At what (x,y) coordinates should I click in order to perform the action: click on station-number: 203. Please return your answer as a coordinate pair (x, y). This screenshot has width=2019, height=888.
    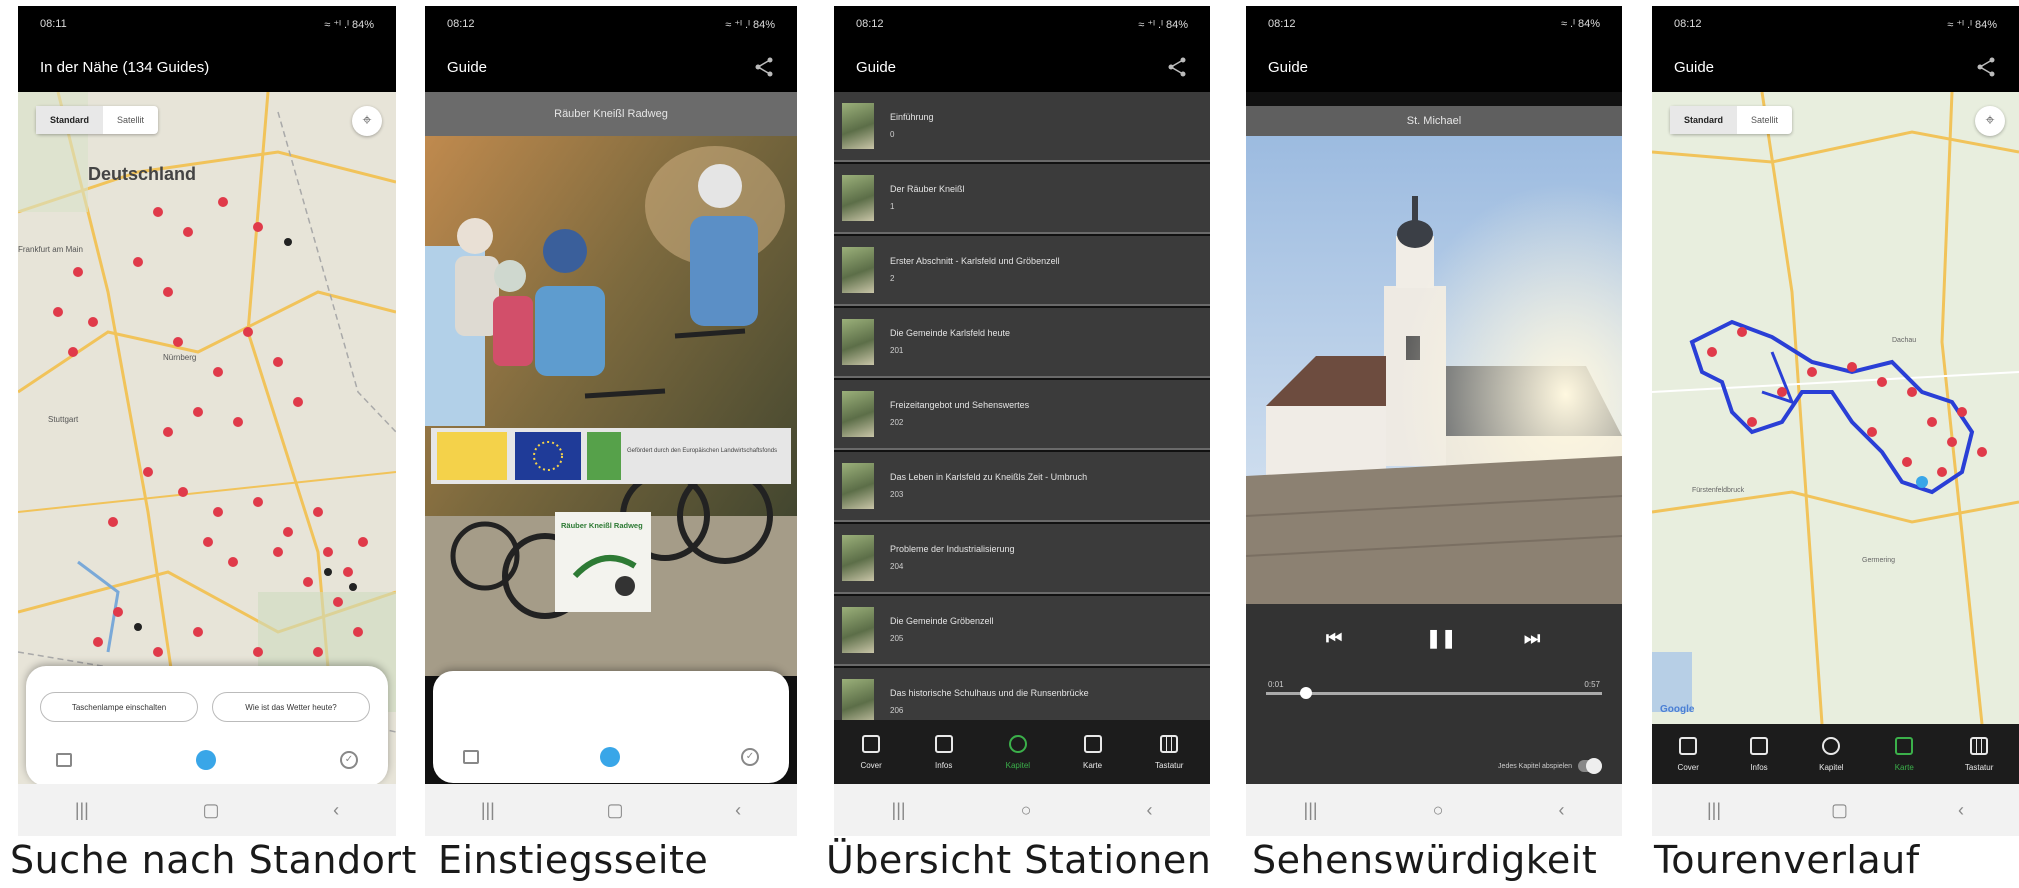
    Looking at the image, I should click on (897, 494).